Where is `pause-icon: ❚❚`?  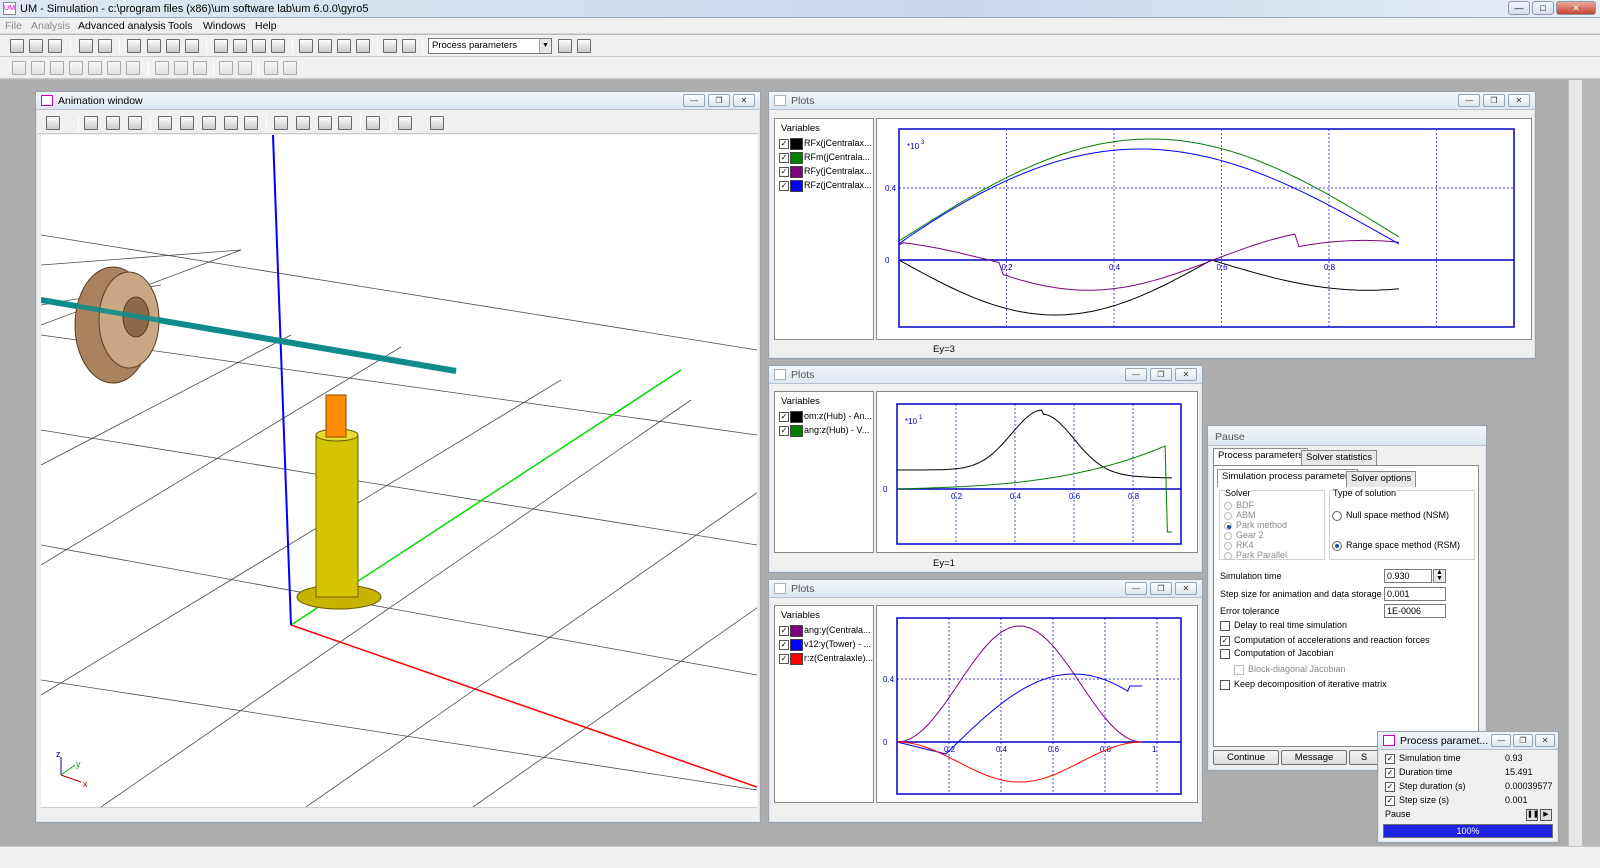 pause-icon: ❚❚ is located at coordinates (1532, 815).